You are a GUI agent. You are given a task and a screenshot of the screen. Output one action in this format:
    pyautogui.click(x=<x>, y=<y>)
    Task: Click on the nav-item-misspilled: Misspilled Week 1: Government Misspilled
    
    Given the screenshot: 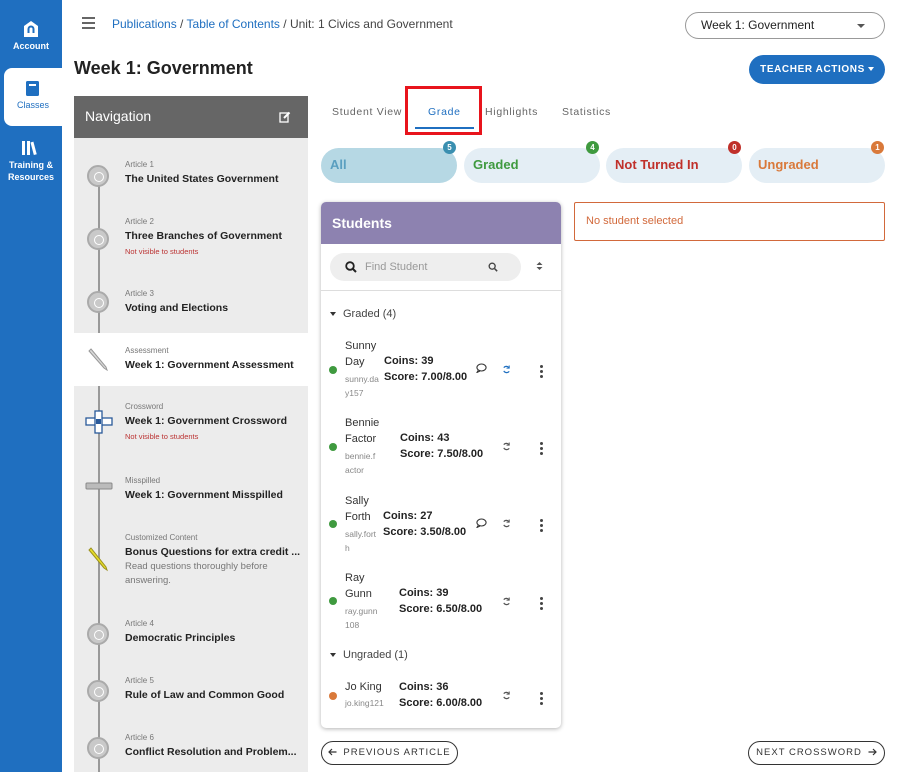 What is the action you would take?
    pyautogui.click(x=191, y=493)
    